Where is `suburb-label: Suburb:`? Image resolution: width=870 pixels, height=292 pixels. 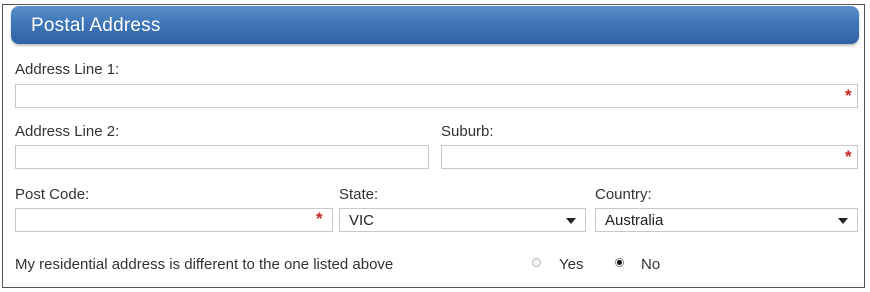
suburb-label: Suburb: is located at coordinates (467, 131).